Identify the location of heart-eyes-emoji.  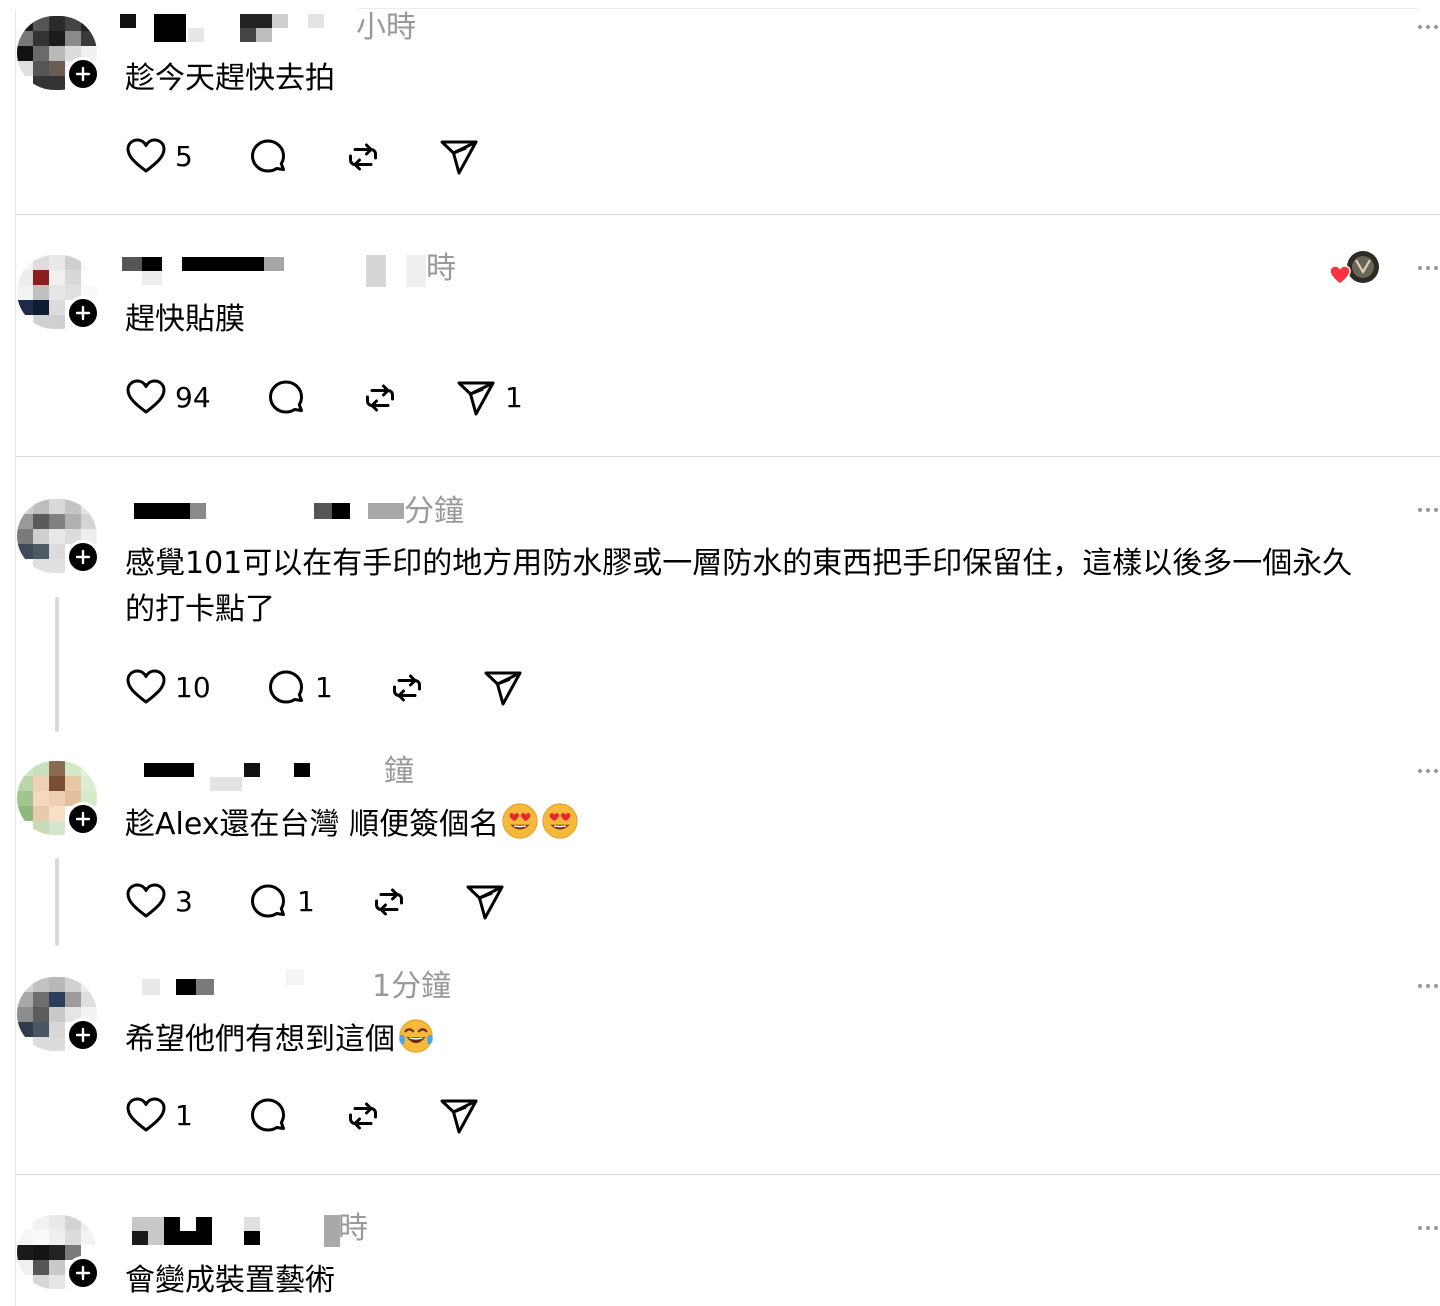
(520, 821).